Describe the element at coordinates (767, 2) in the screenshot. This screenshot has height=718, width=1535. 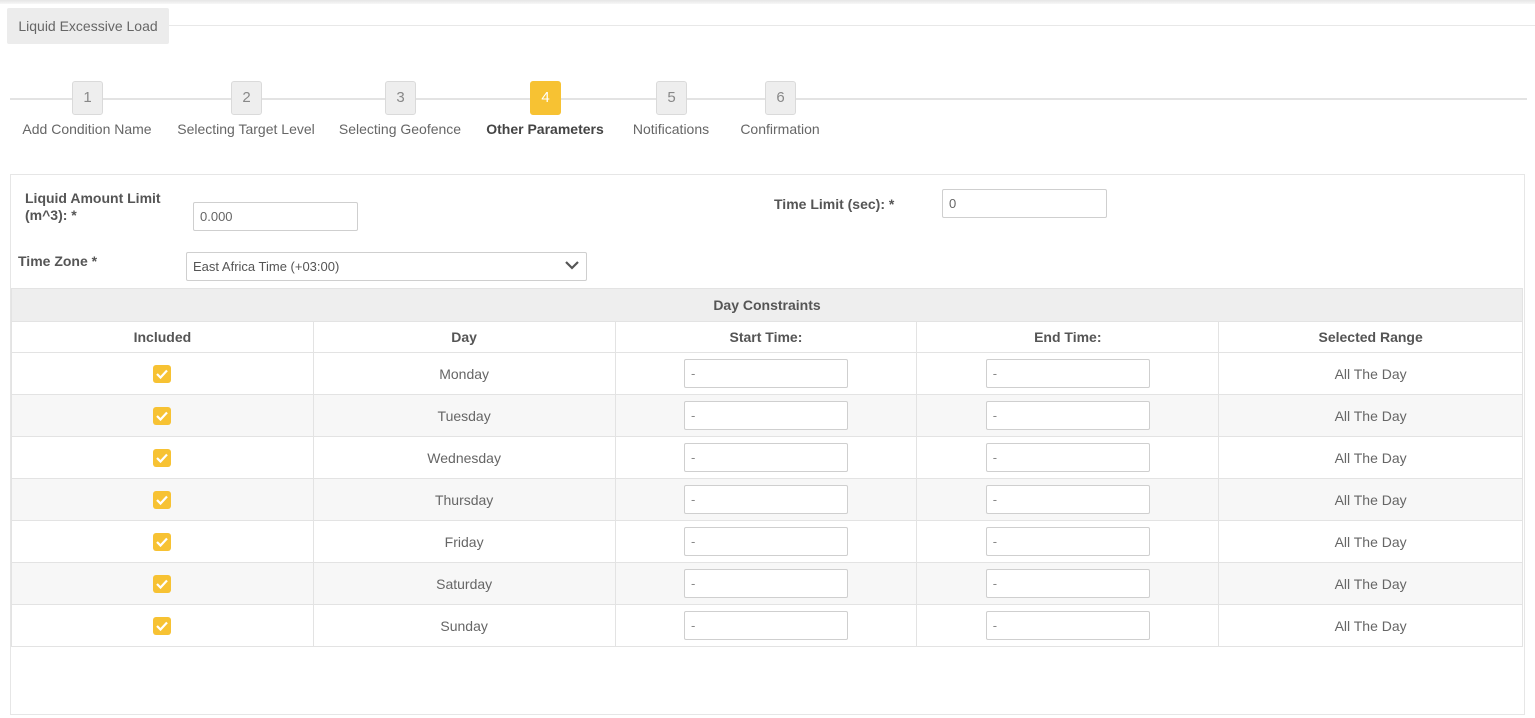
I see `top-shadow-bar` at that location.